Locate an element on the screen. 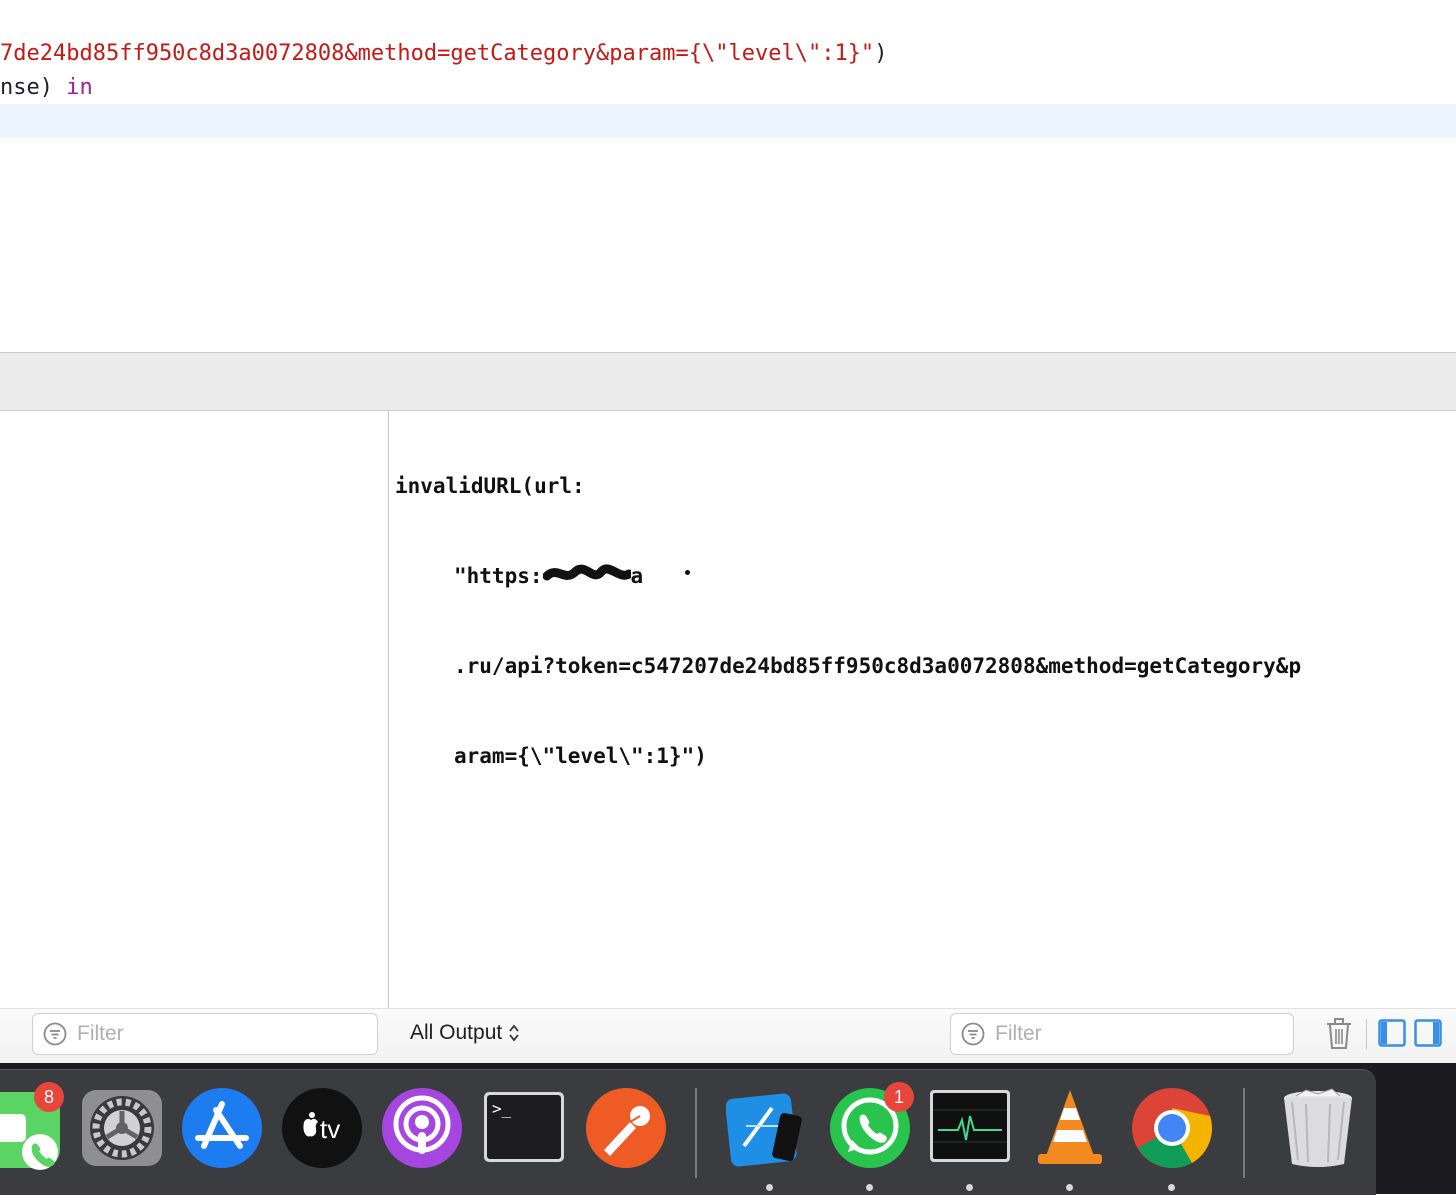 The image size is (1456, 1195). xcode-icon is located at coordinates (764, 1130).